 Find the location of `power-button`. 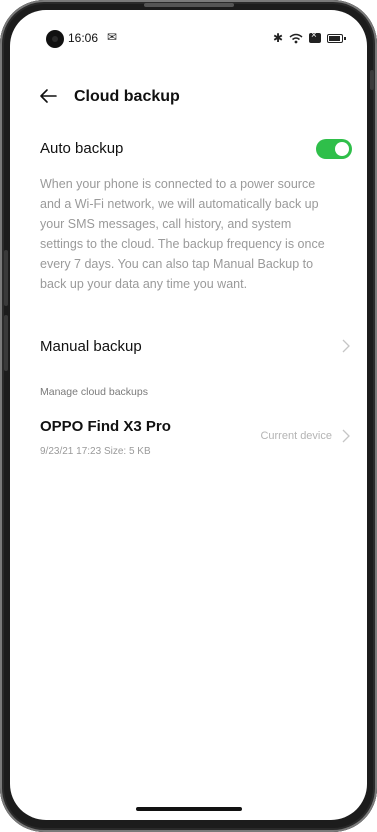

power-button is located at coordinates (372, 80).